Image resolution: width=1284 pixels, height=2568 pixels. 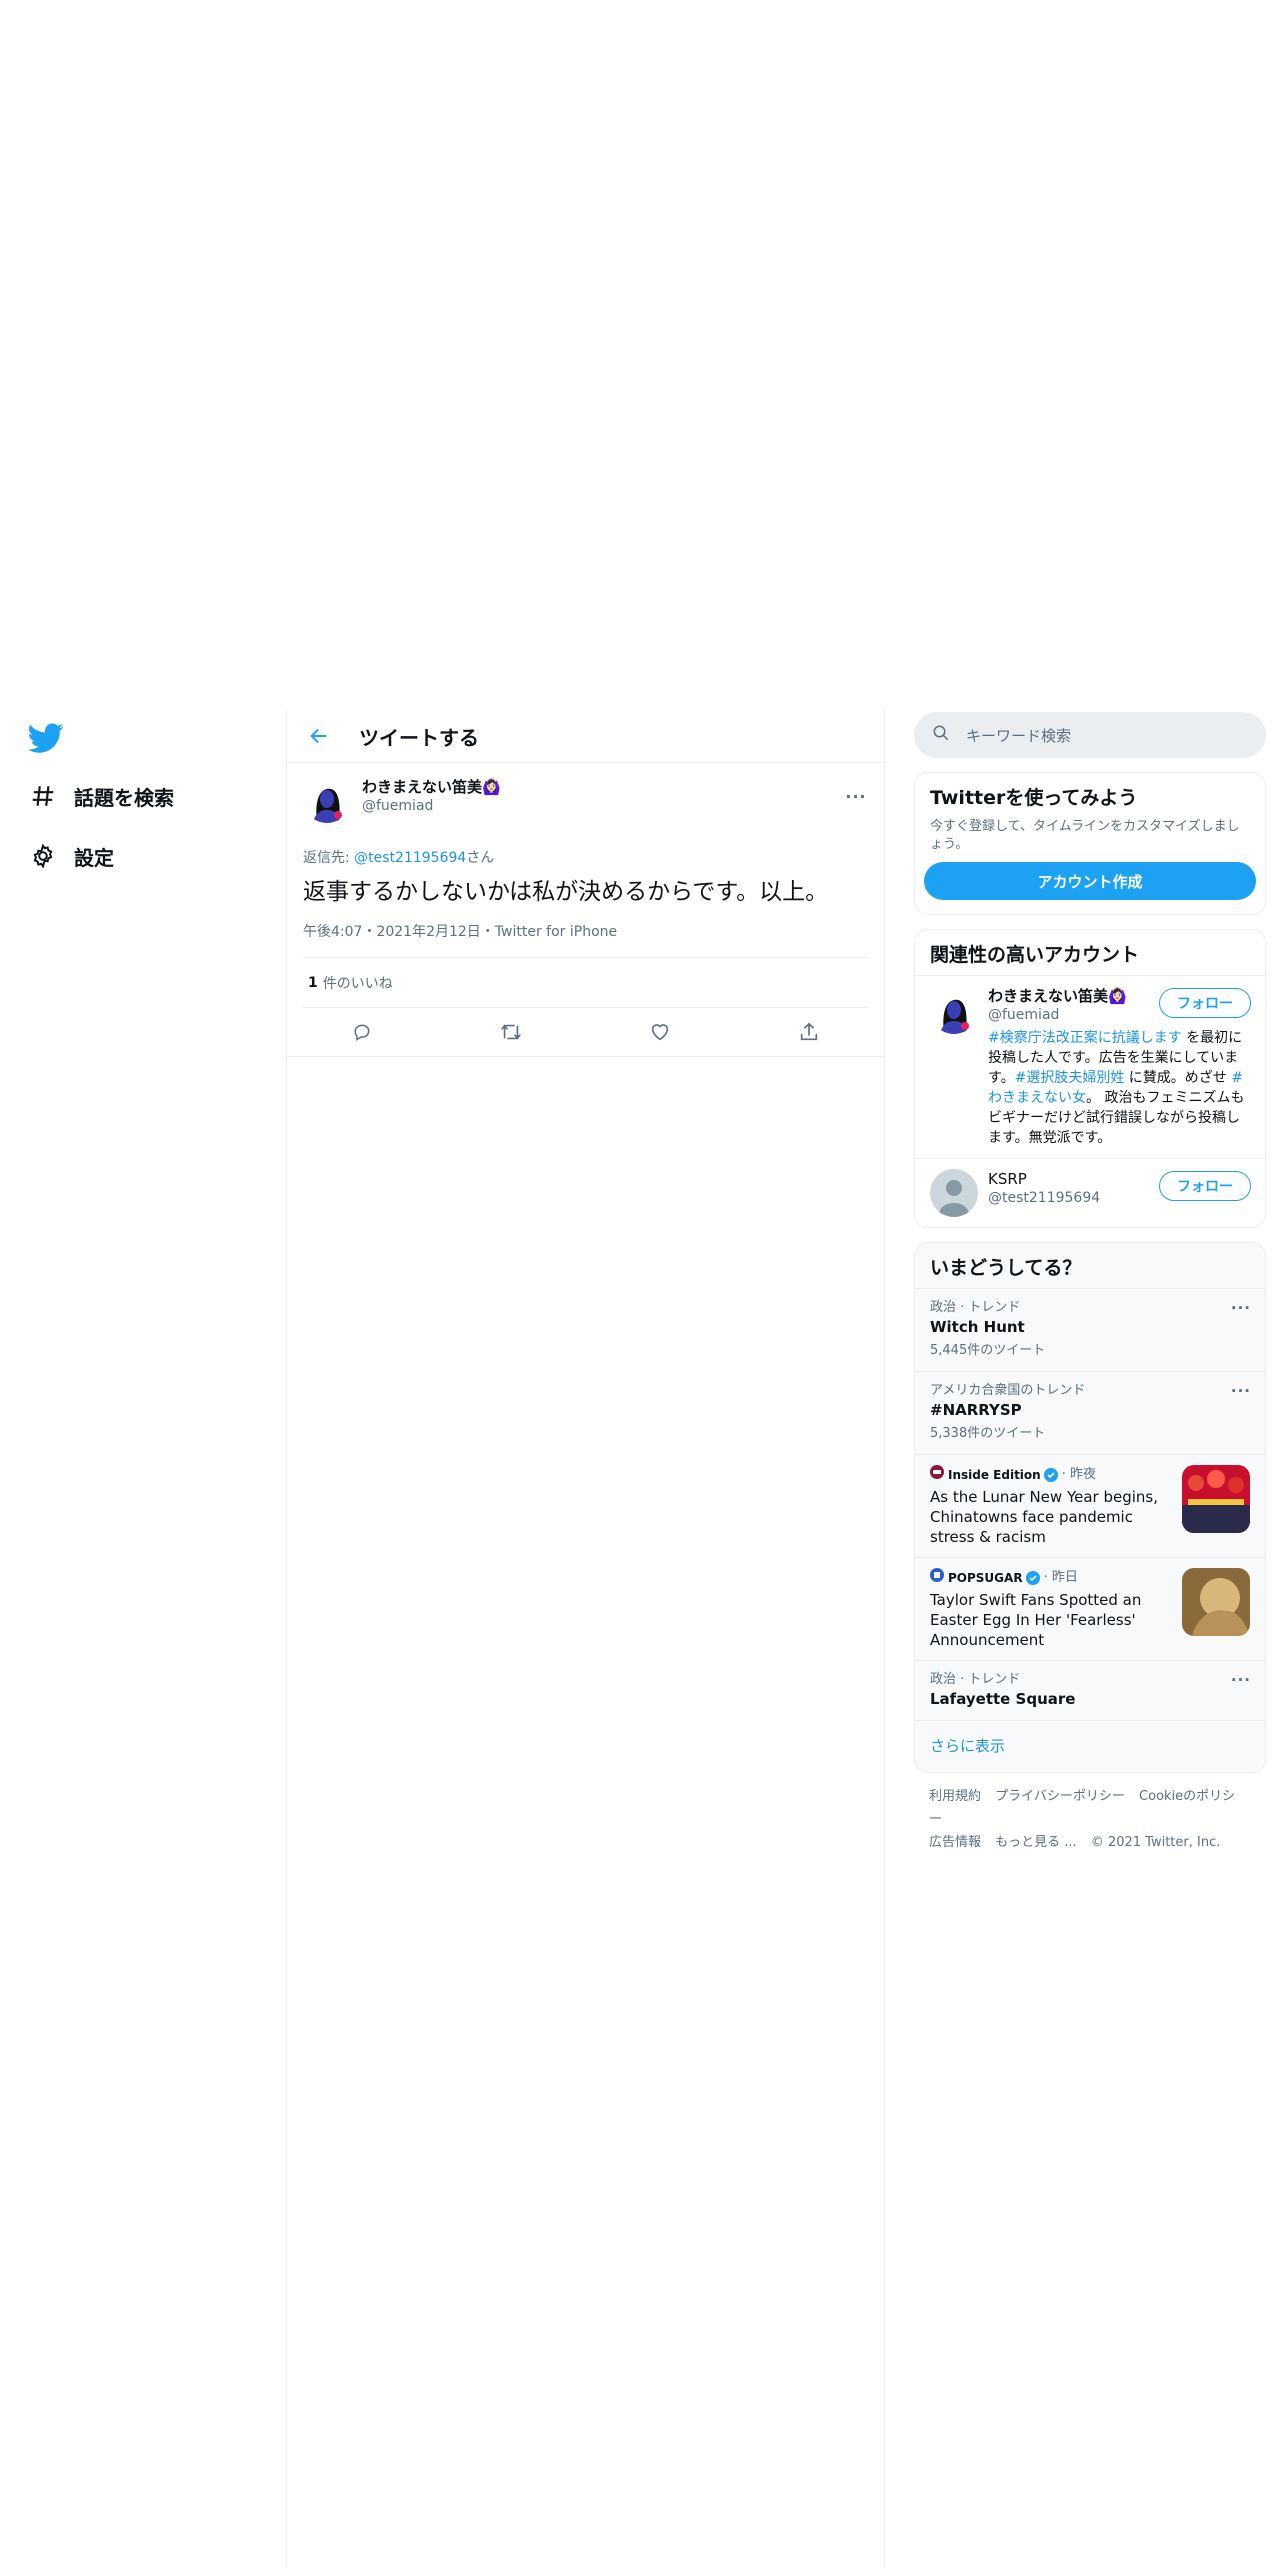 I want to click on reply-suffix: さん, so click(x=480, y=858).